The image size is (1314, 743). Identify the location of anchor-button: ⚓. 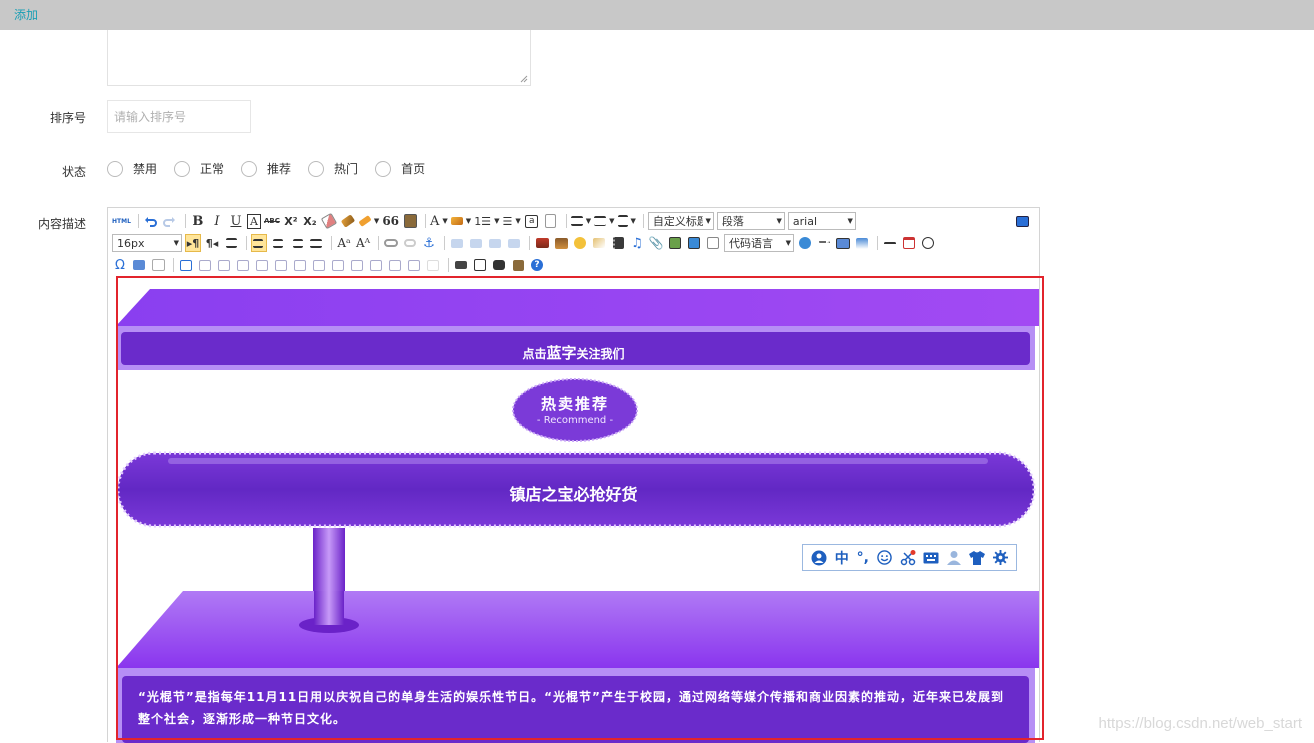
(429, 243).